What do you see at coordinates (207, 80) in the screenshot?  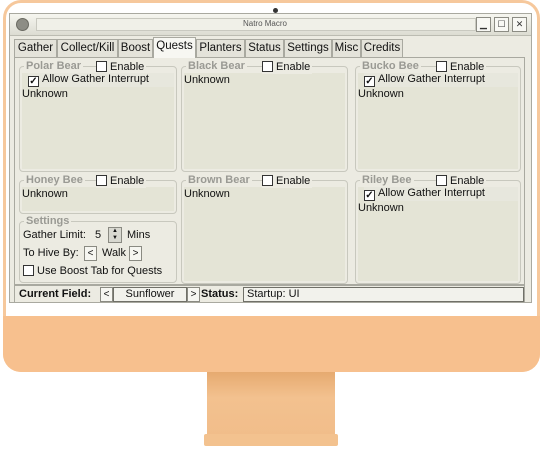 I see `black-bear-status: Unknown` at bounding box center [207, 80].